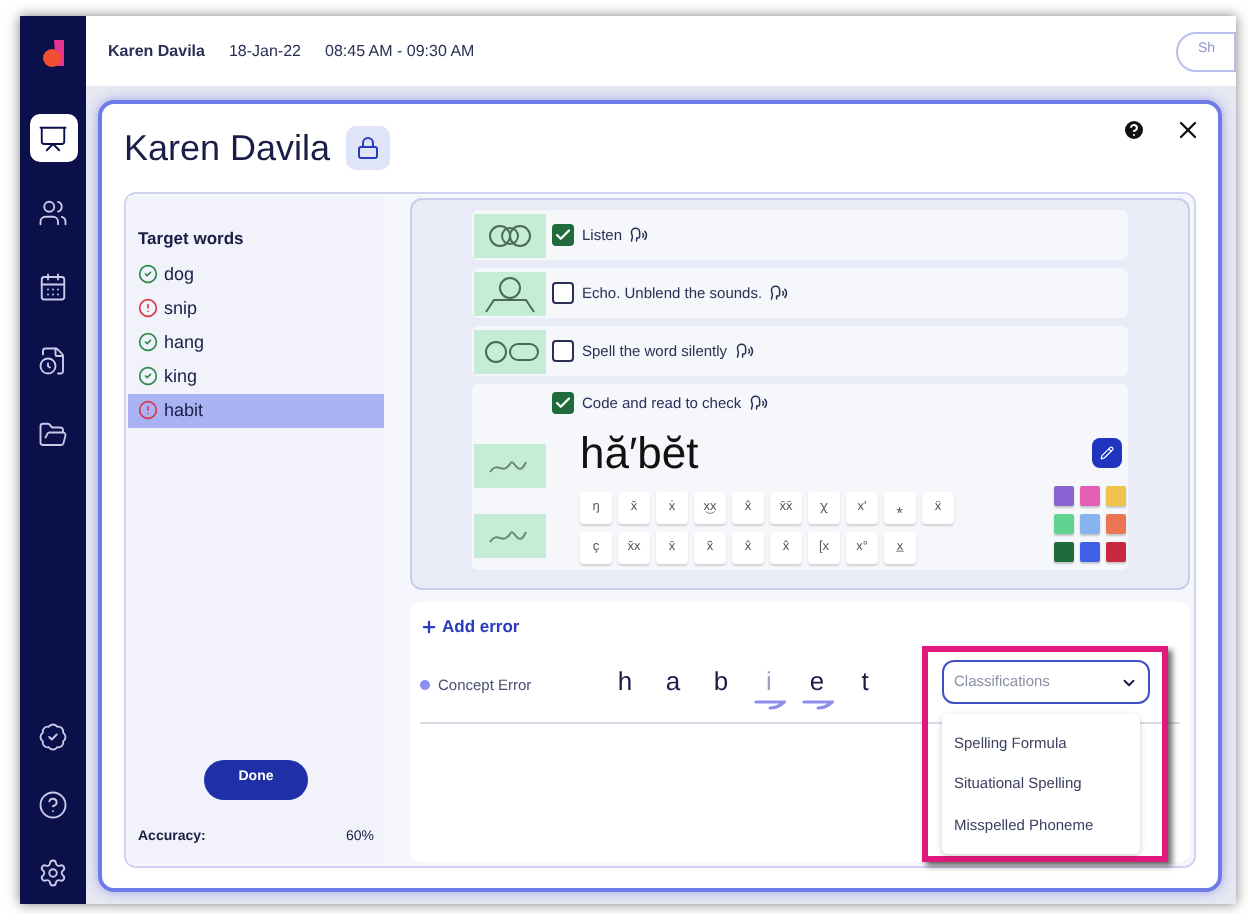 This screenshot has height=914, width=1248. I want to click on add-error-link: Add error, so click(470, 627).